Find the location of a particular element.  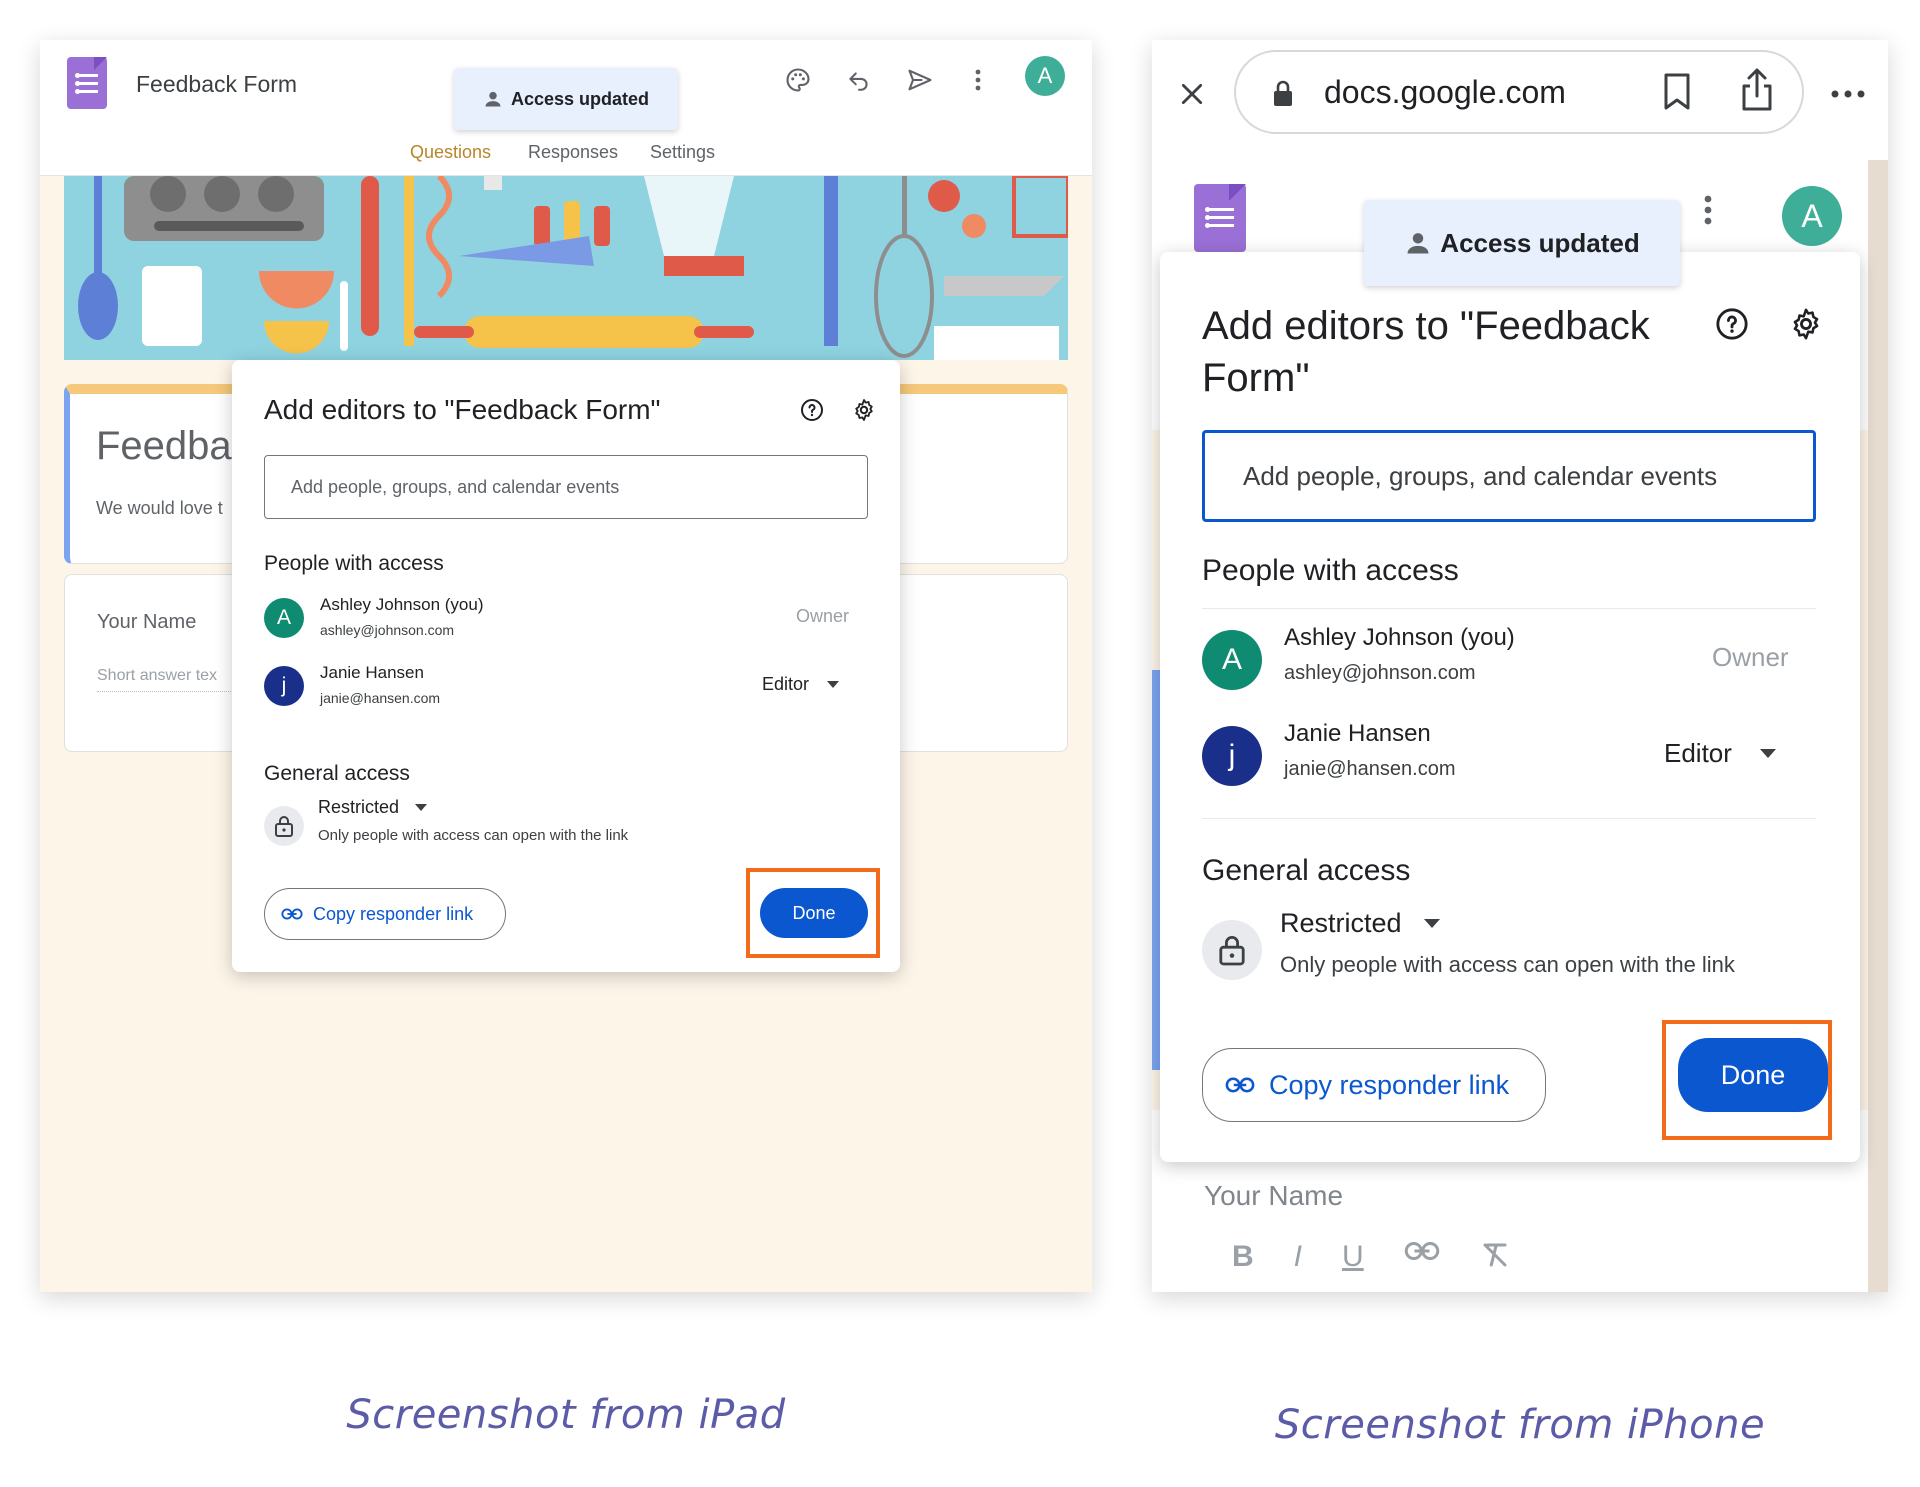

general-access-heading: General access is located at coordinates (337, 773).